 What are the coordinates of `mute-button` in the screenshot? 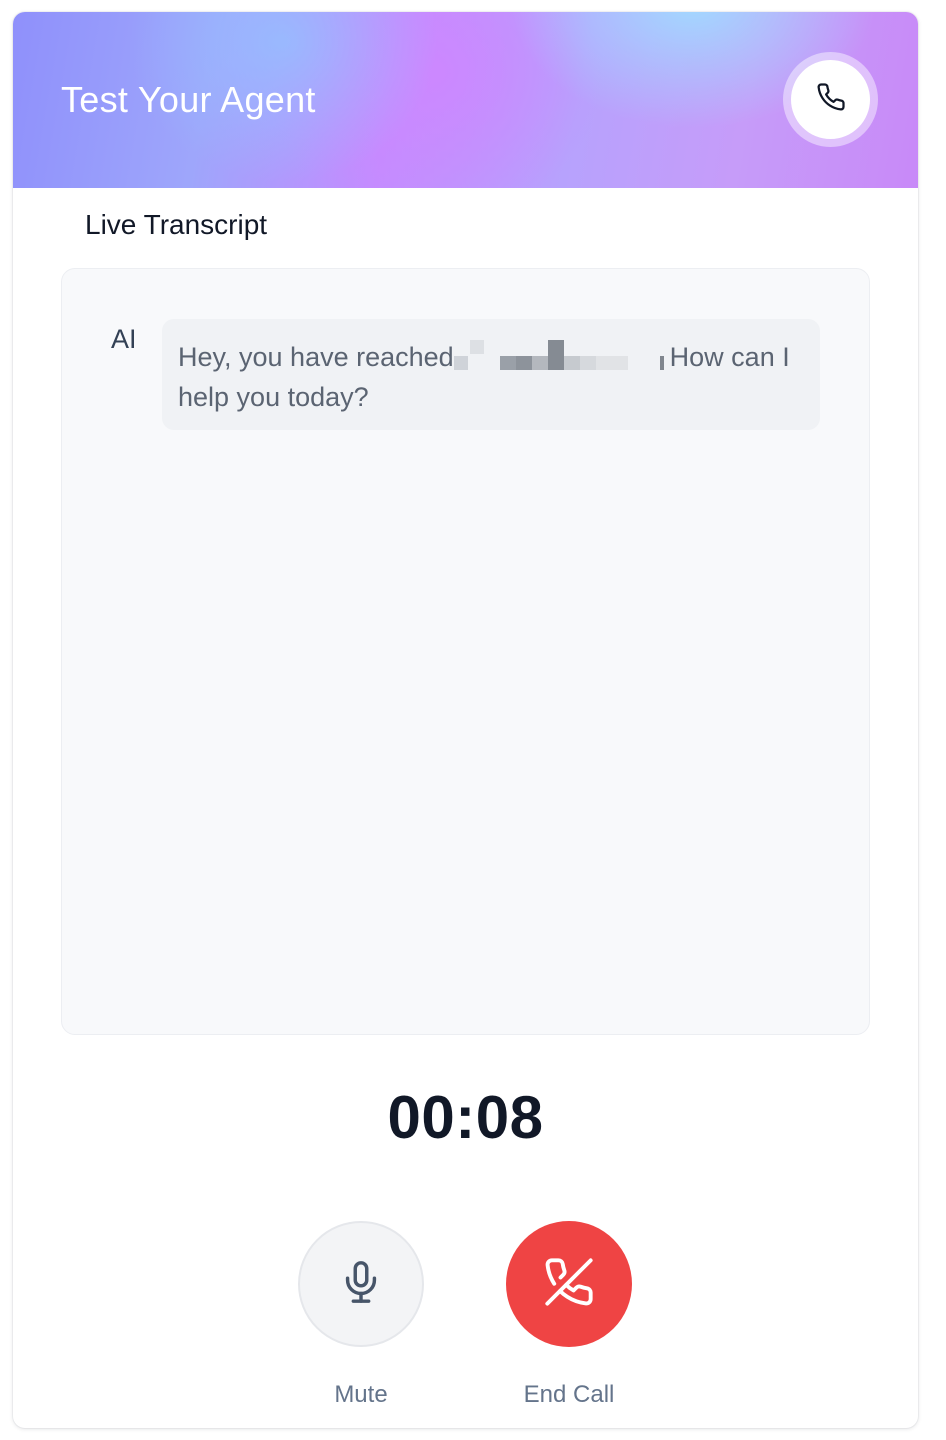 It's located at (361, 1284).